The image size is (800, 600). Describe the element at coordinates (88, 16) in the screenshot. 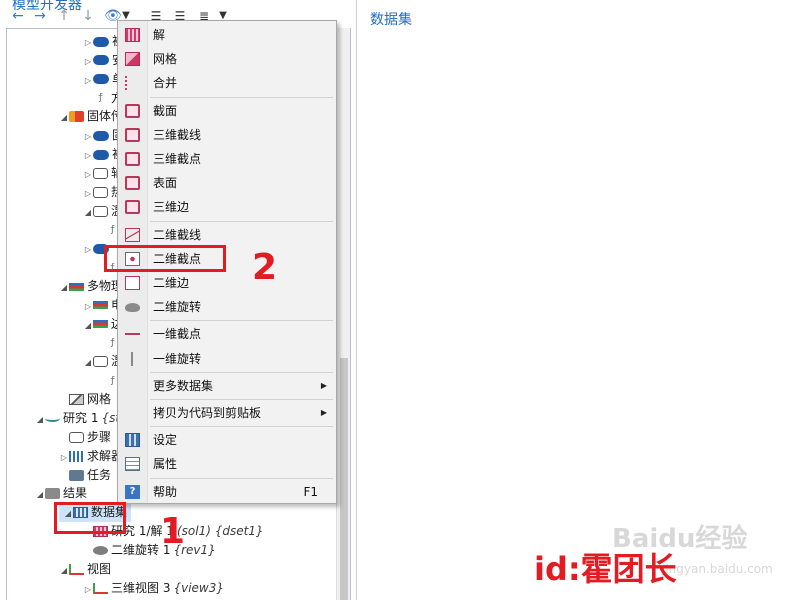

I see `arrow-down-icon: ↓` at that location.